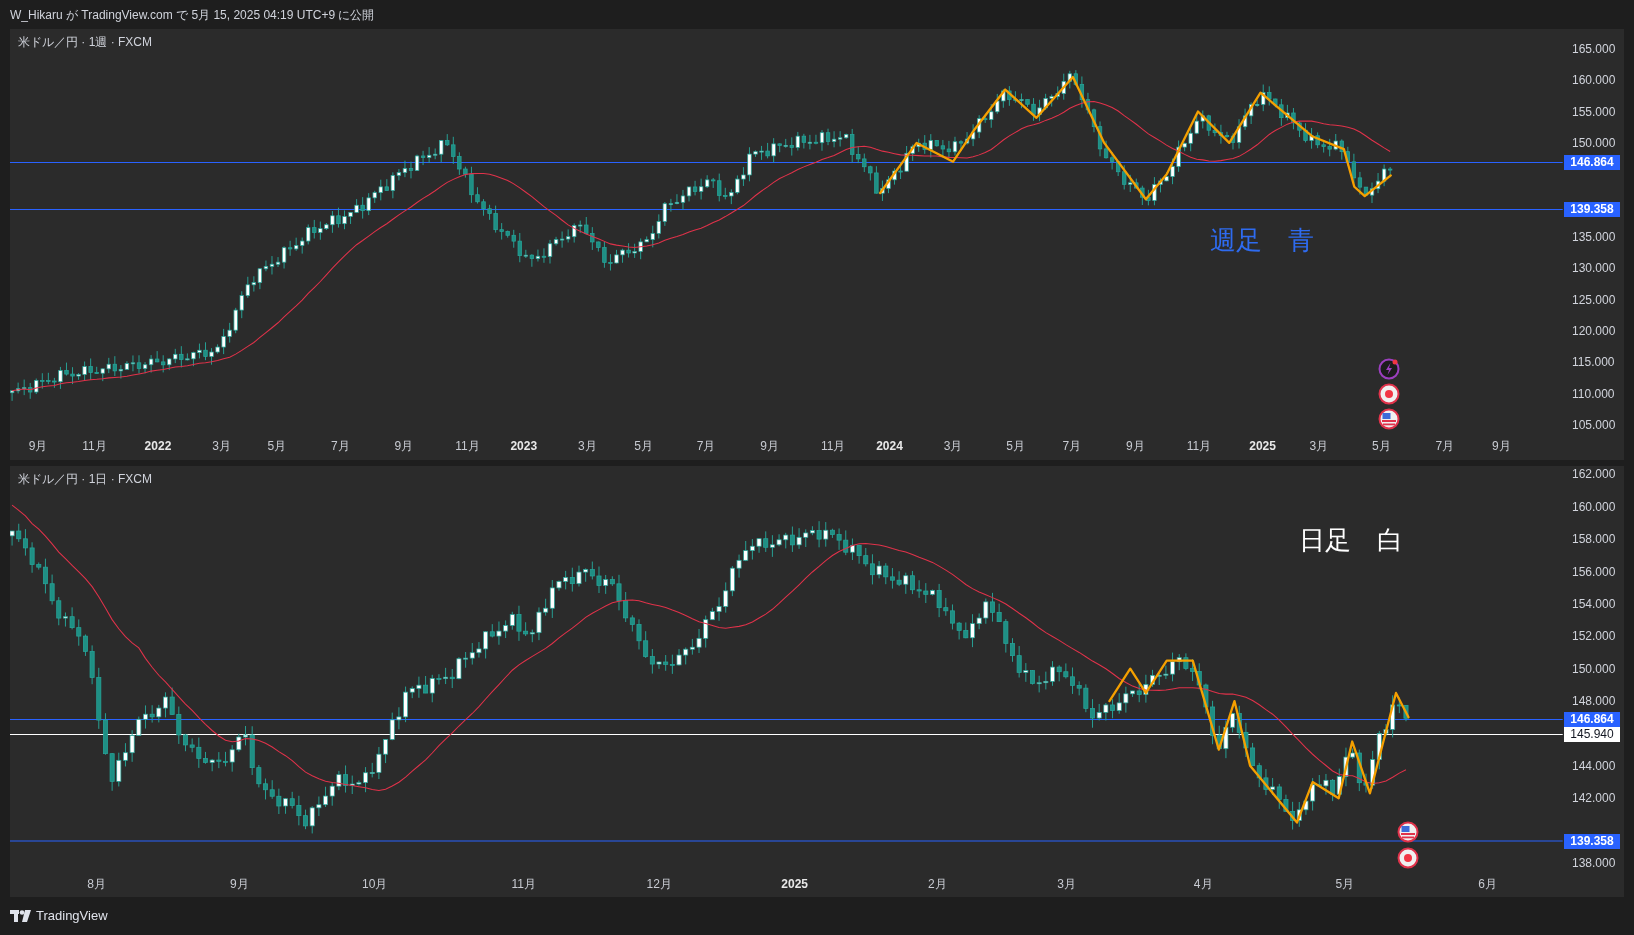 This screenshot has width=1634, height=935. What do you see at coordinates (1593, 393) in the screenshot?
I see `price-axis-label: 110.000` at bounding box center [1593, 393].